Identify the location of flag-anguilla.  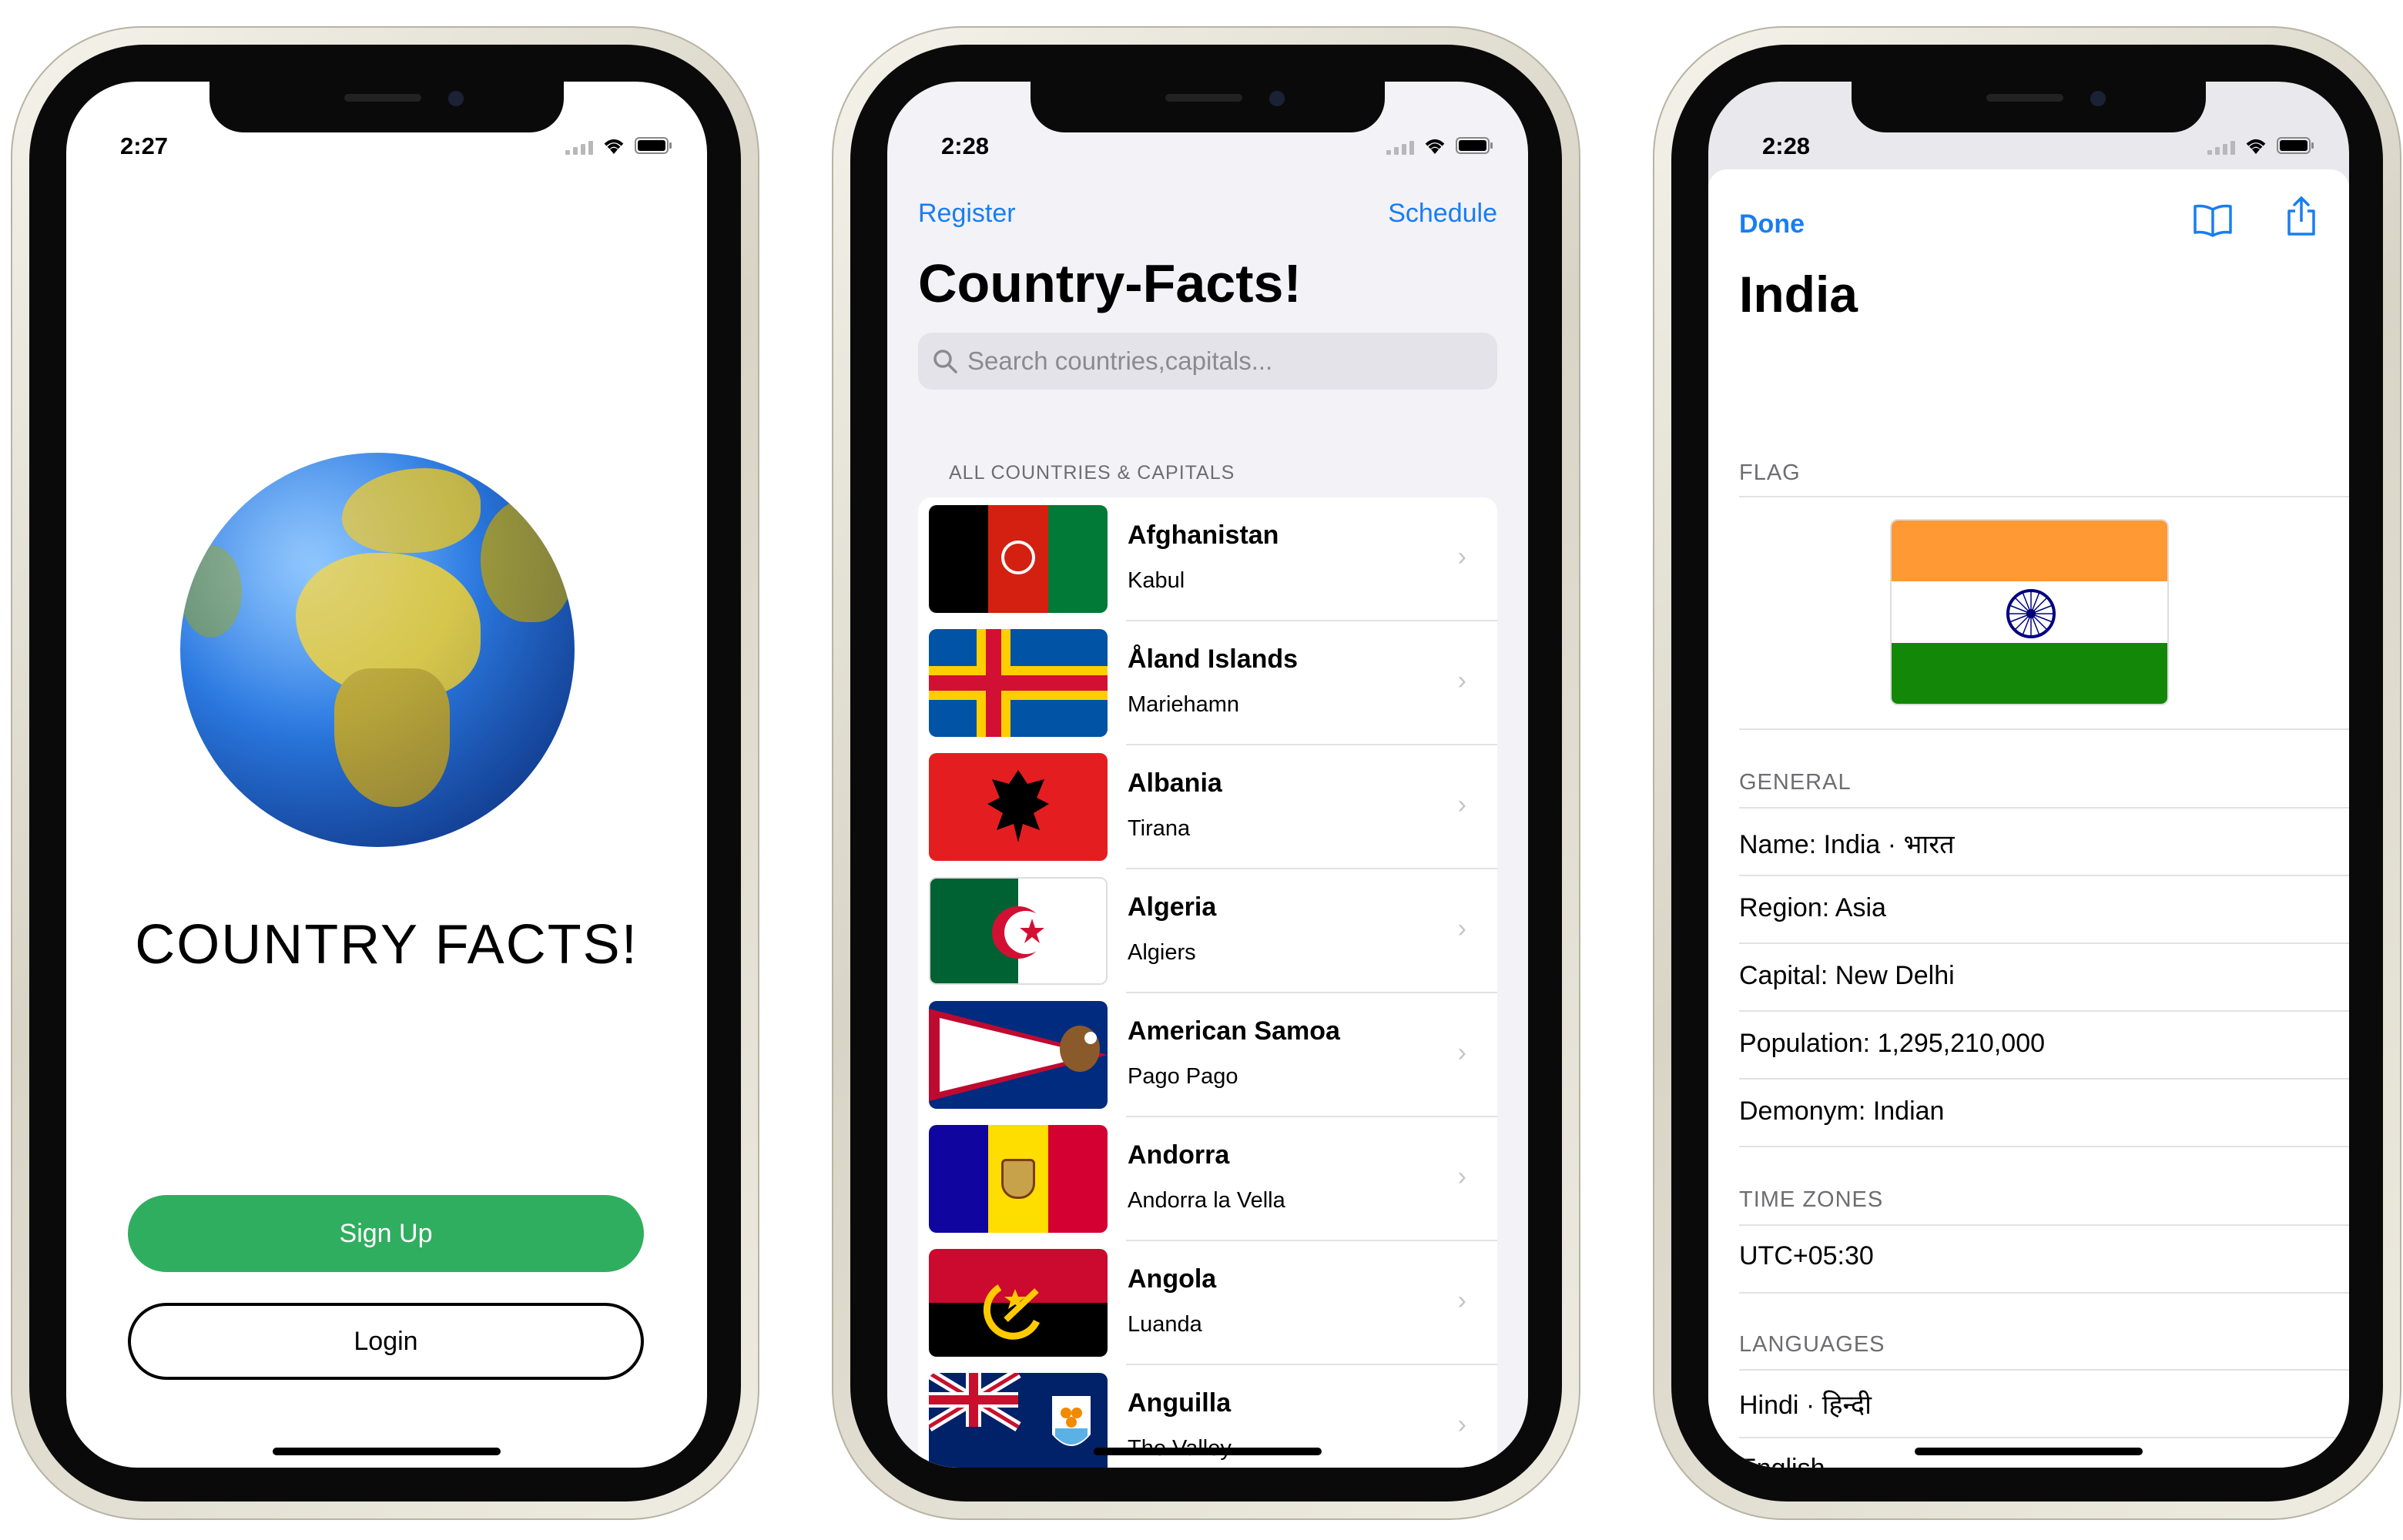
(1019, 1420).